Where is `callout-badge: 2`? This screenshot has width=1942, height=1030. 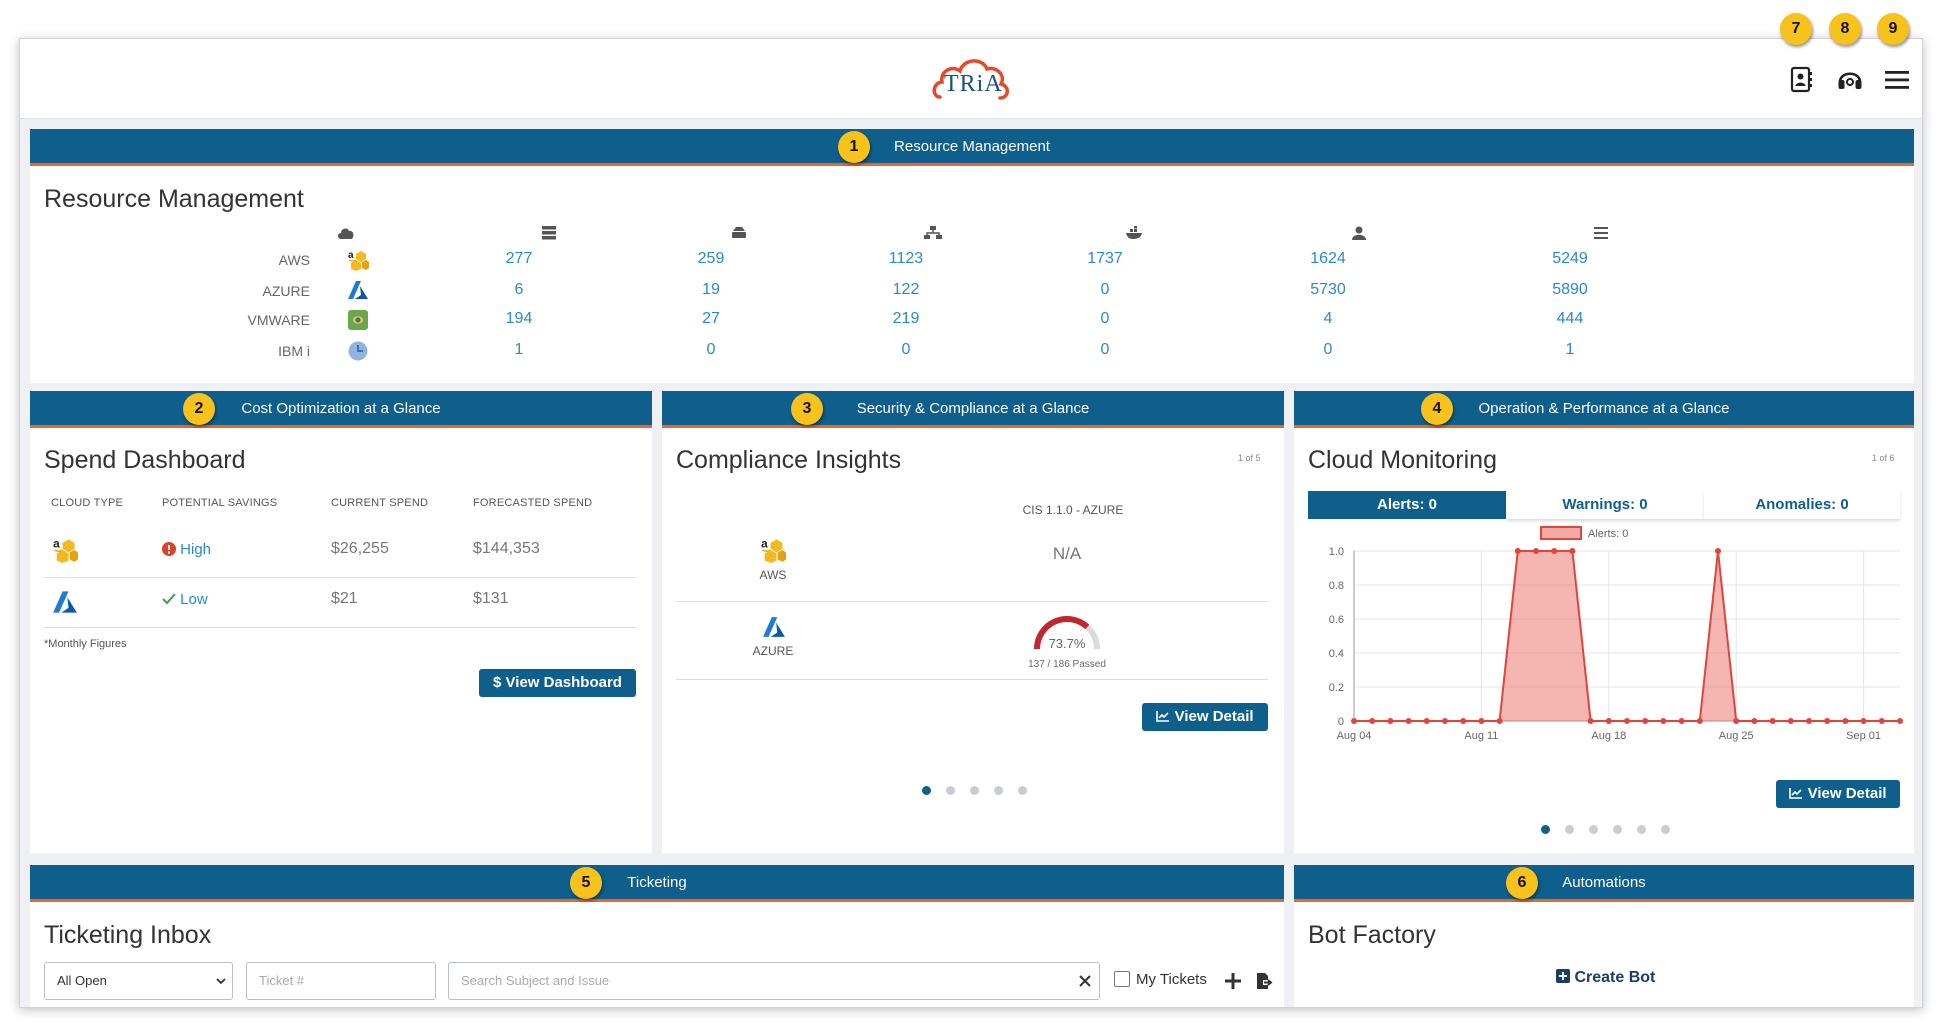
callout-badge: 2 is located at coordinates (199, 409).